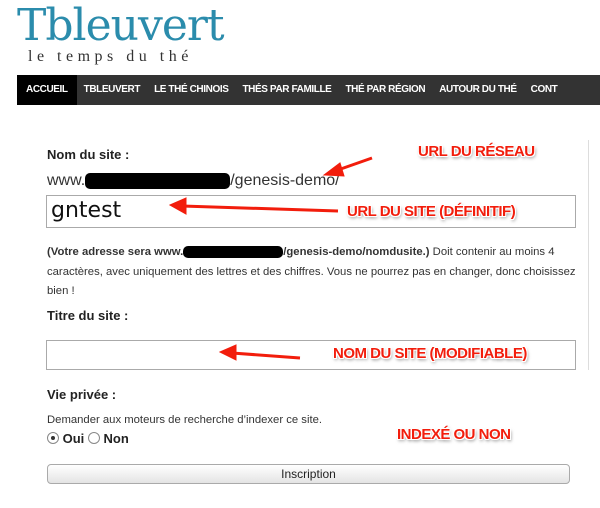 The height and width of the screenshot is (508, 600). What do you see at coordinates (476, 151) in the screenshot?
I see `annotation-network-url: URL DU RÉSEAU` at bounding box center [476, 151].